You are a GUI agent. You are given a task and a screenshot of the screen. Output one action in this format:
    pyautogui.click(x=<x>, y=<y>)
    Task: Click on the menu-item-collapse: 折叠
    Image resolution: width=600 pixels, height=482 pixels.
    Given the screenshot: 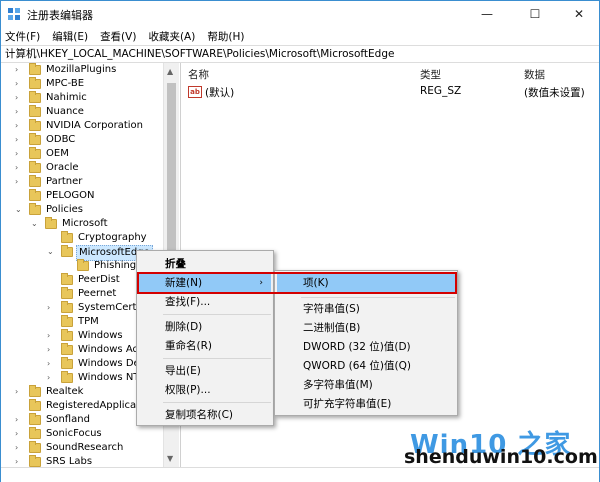 What is the action you would take?
    pyautogui.click(x=205, y=264)
    